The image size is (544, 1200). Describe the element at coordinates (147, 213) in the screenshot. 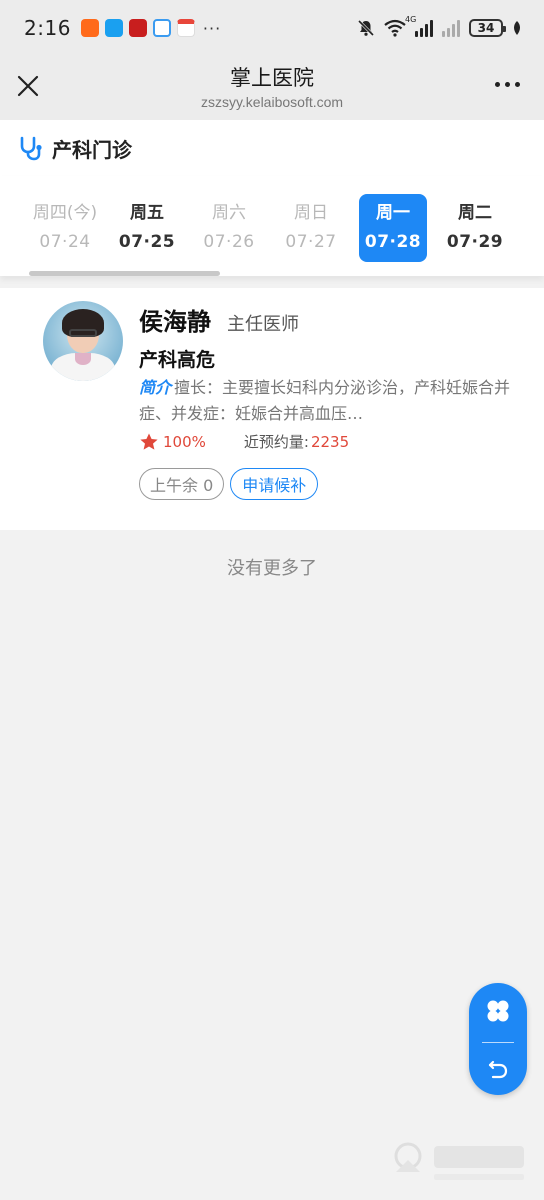

I see `date-tab-weekday: 周五` at that location.